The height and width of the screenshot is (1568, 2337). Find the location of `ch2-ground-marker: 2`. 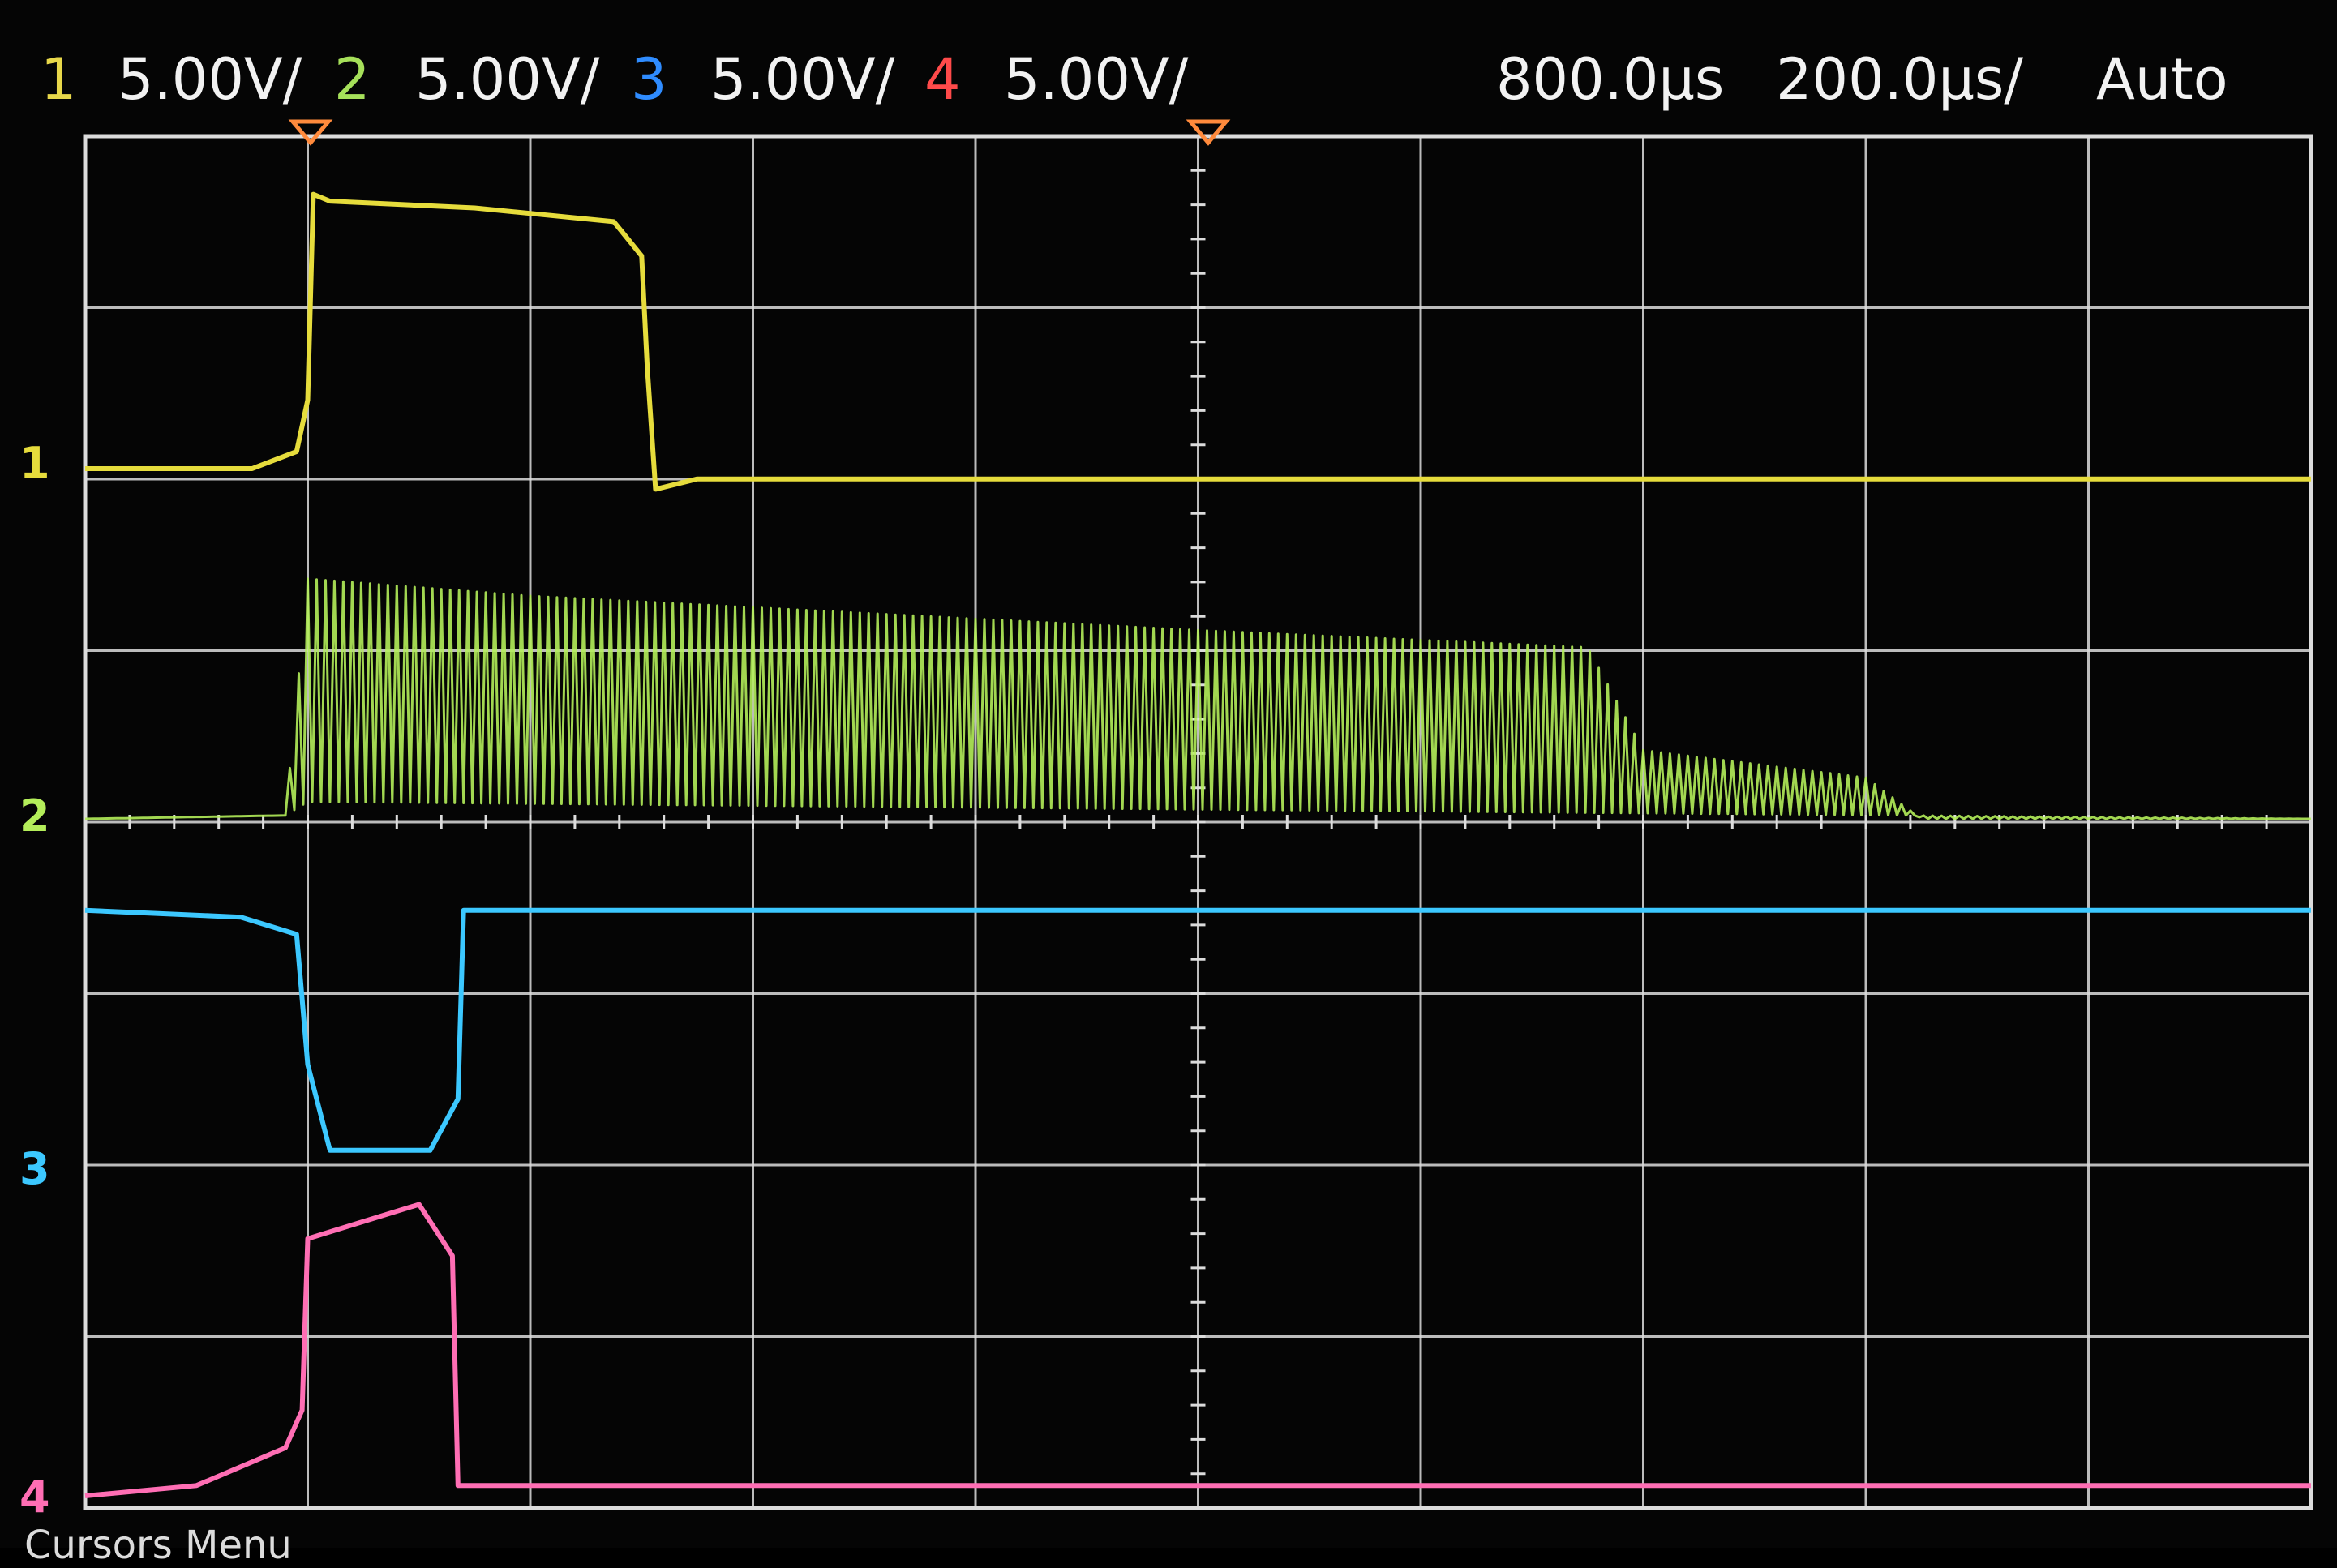

ch2-ground-marker: 2 is located at coordinates (34, 816).